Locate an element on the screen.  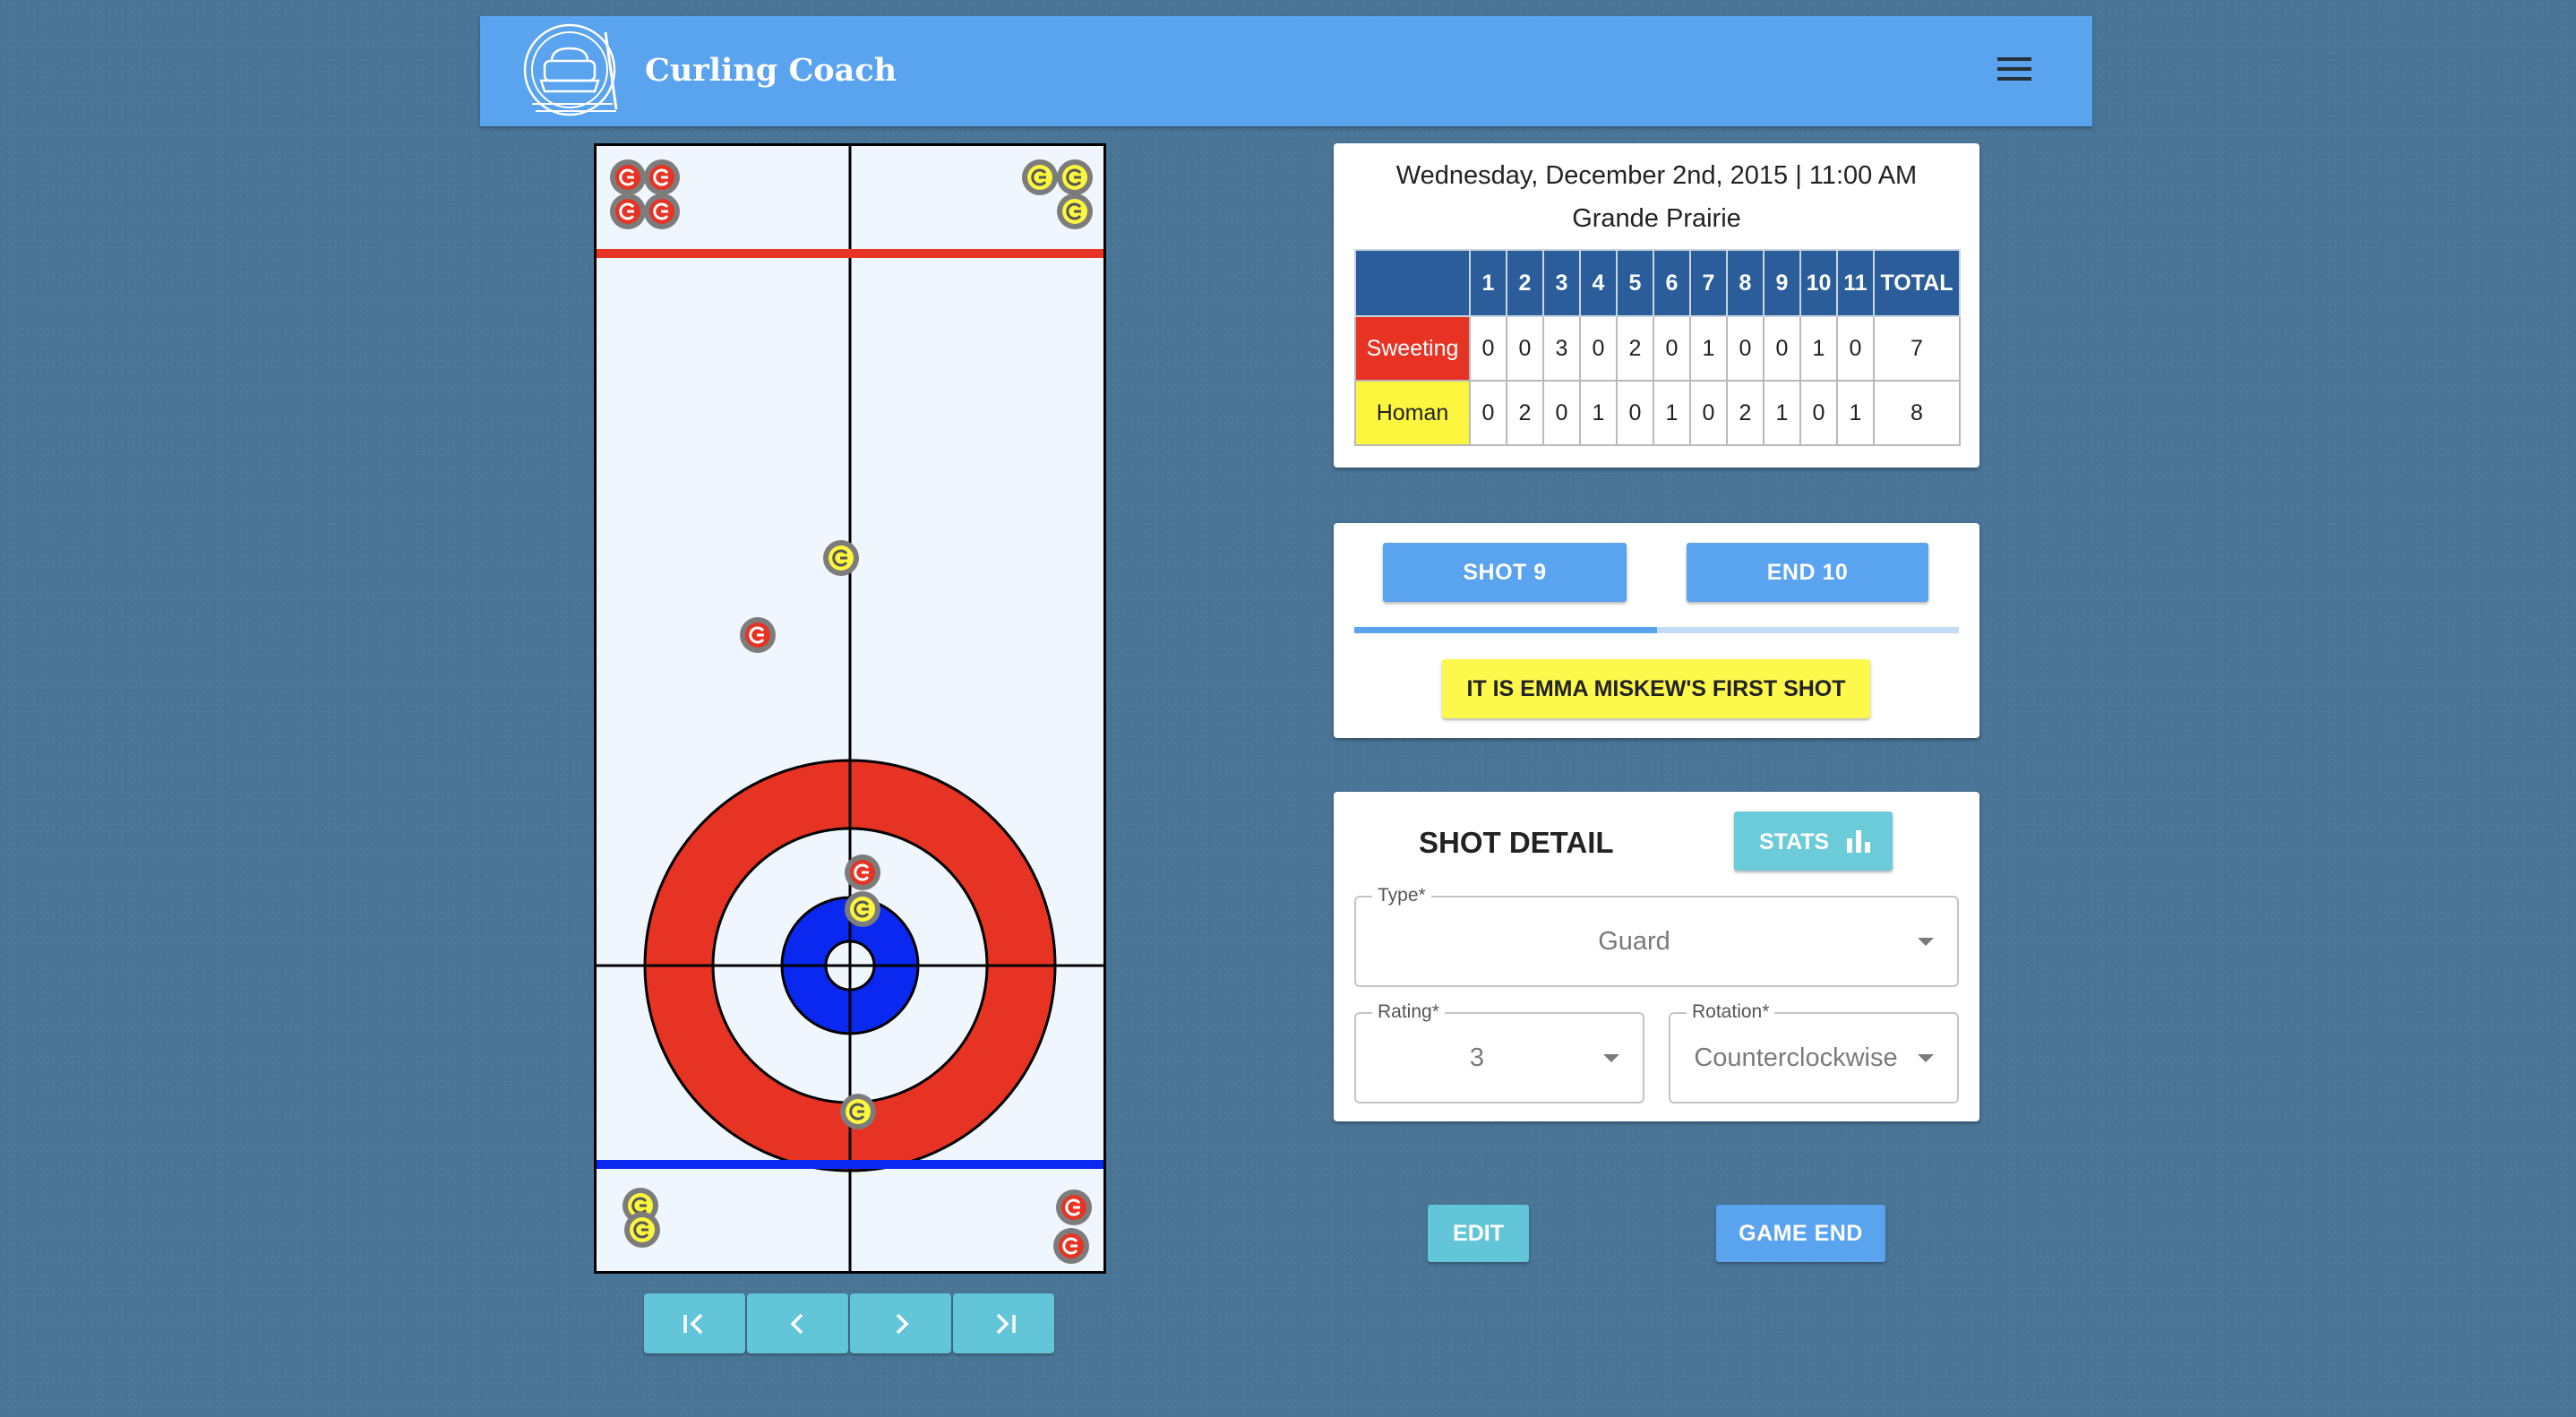
hog-line is located at coordinates (850, 253).